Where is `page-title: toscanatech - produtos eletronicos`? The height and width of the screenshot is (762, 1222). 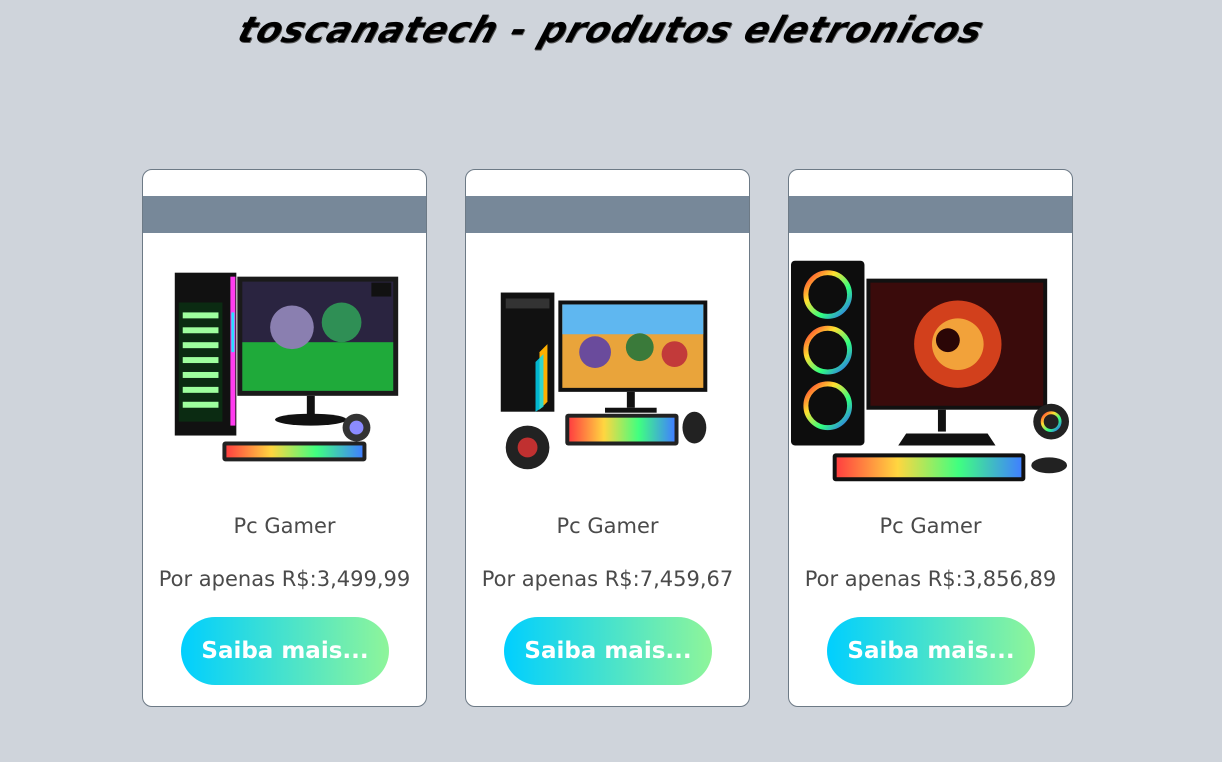 page-title: toscanatech - produtos eletronicos is located at coordinates (611, 30).